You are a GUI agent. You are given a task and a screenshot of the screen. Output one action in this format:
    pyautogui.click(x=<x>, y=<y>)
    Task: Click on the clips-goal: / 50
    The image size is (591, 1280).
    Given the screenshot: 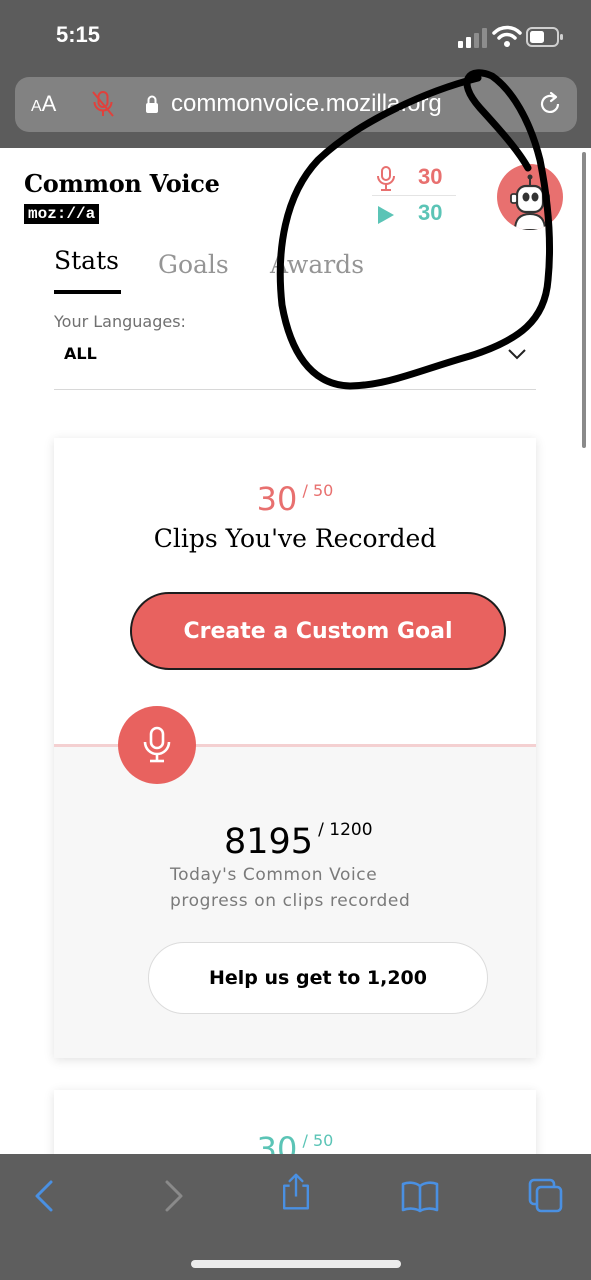 What is the action you would take?
    pyautogui.click(x=318, y=490)
    